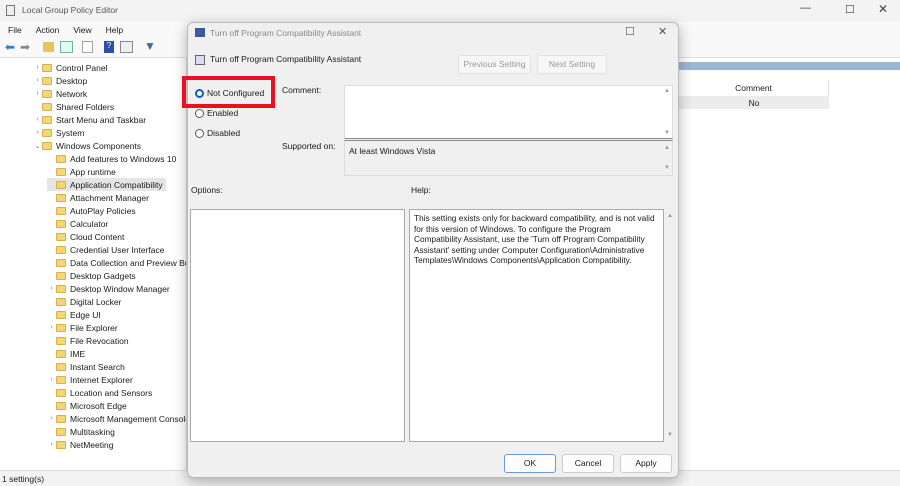 Image resolution: width=900 pixels, height=486 pixels. Describe the element at coordinates (14, 30) in the screenshot. I see `menu-file: File` at that location.